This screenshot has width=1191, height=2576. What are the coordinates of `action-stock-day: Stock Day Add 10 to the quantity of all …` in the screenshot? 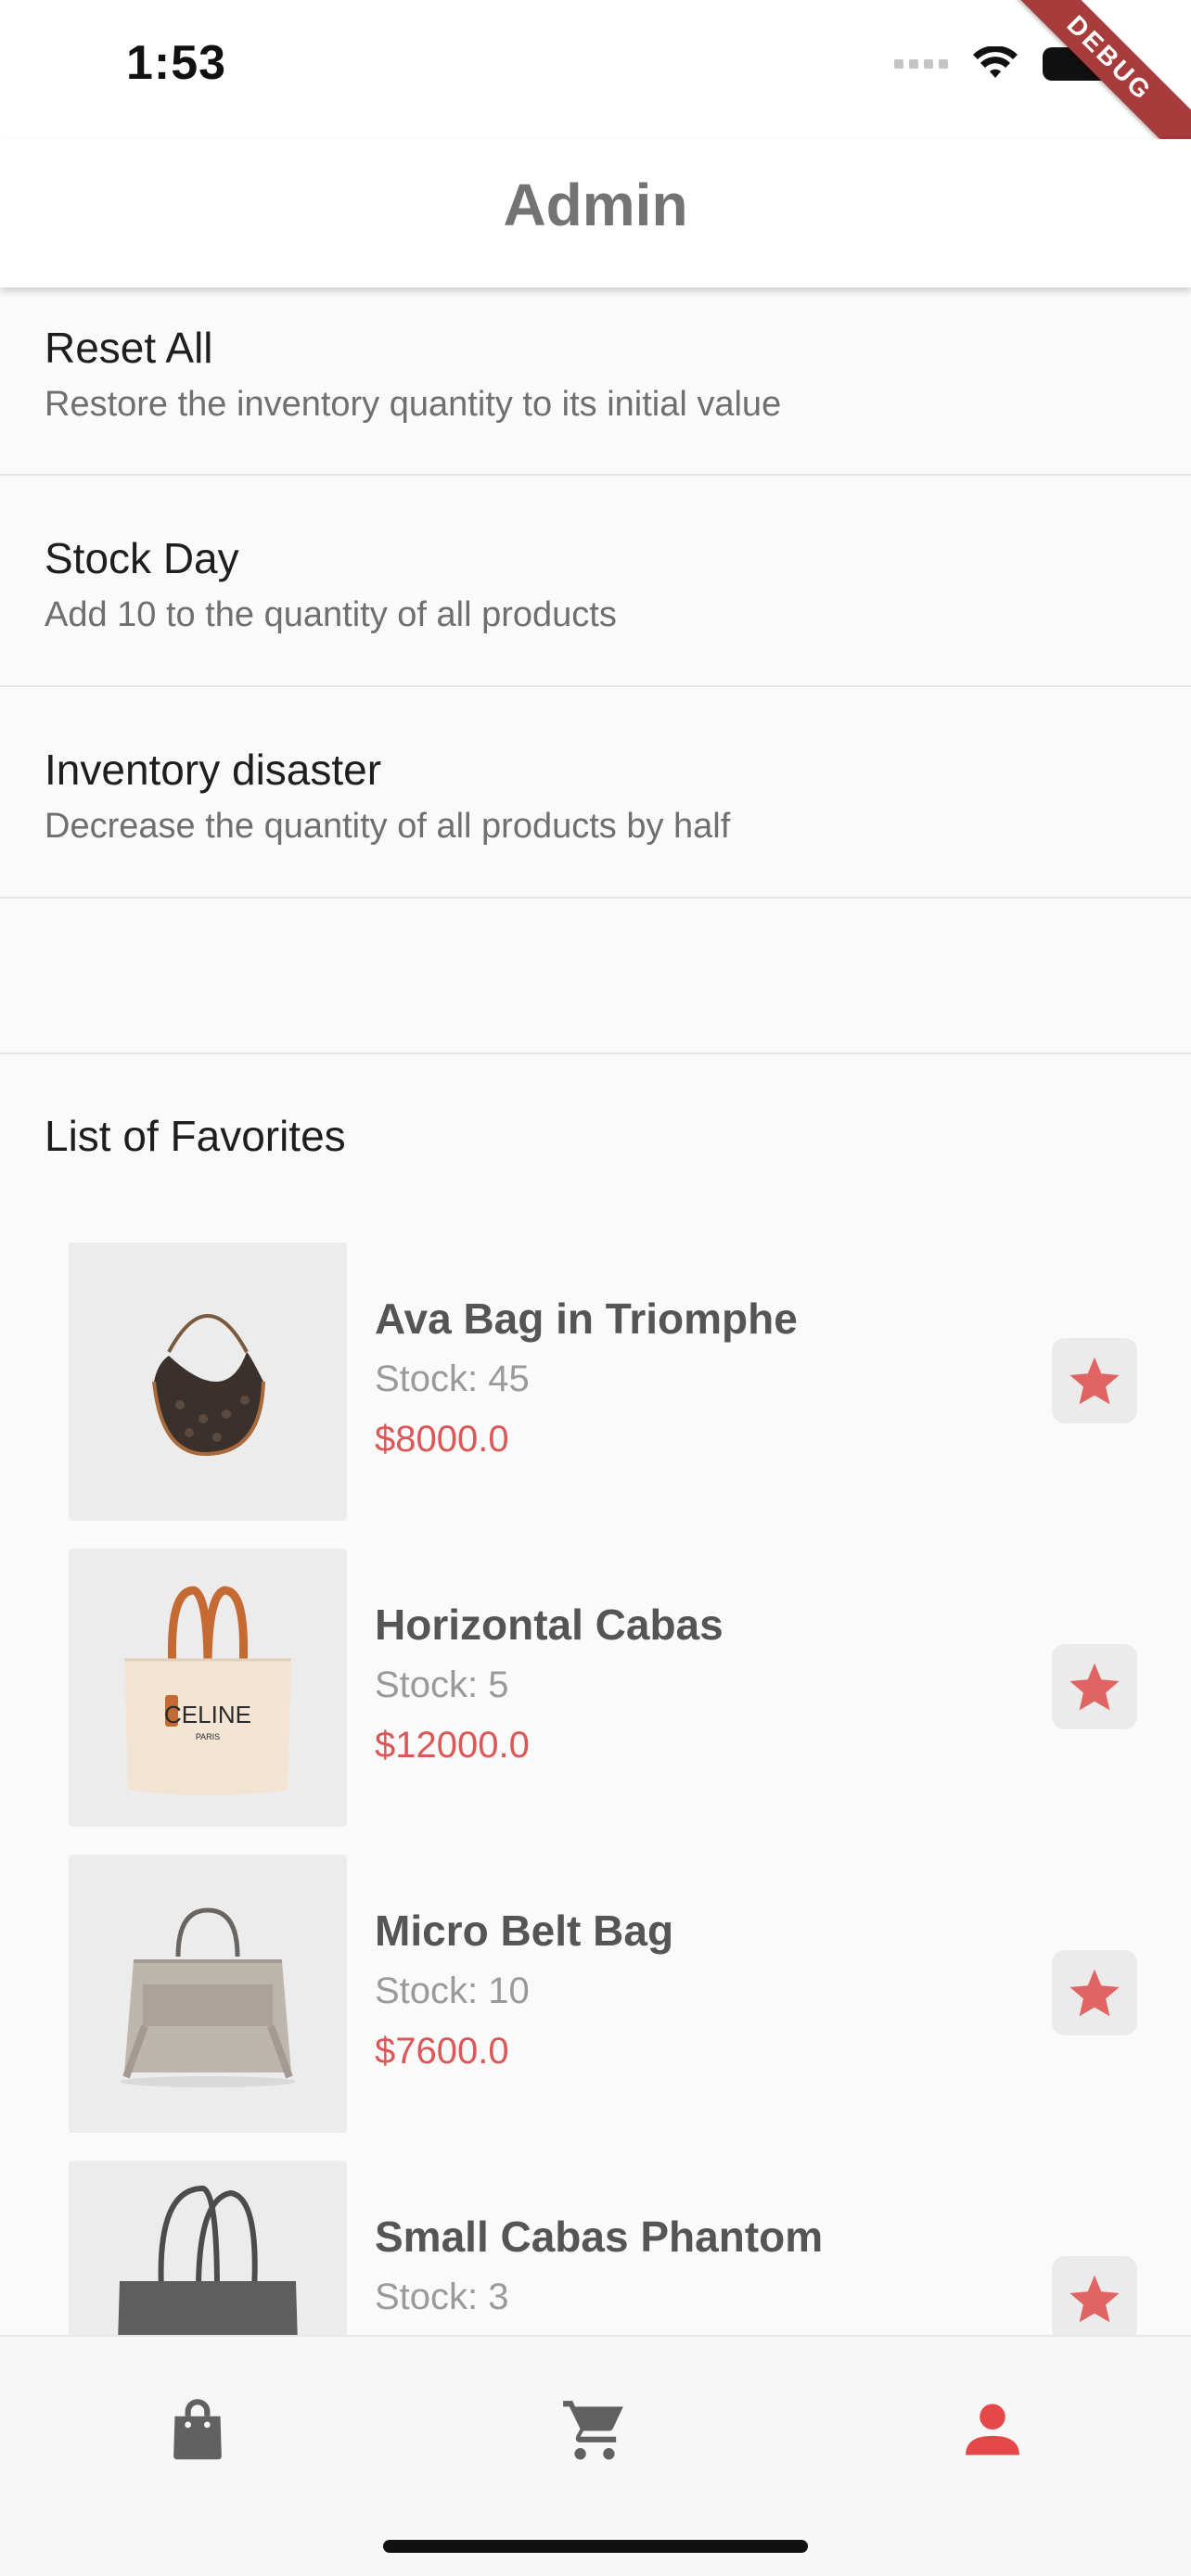 It's located at (595, 581).